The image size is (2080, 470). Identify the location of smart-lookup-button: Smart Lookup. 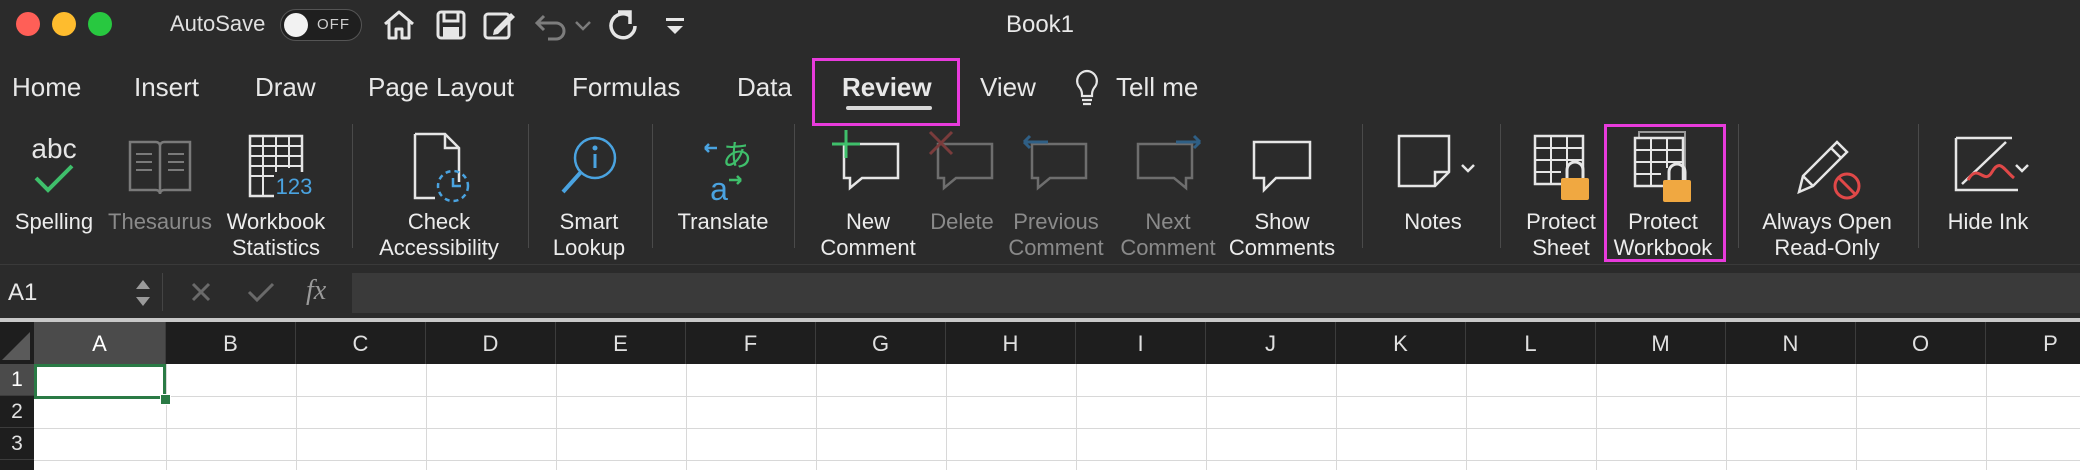
(589, 194).